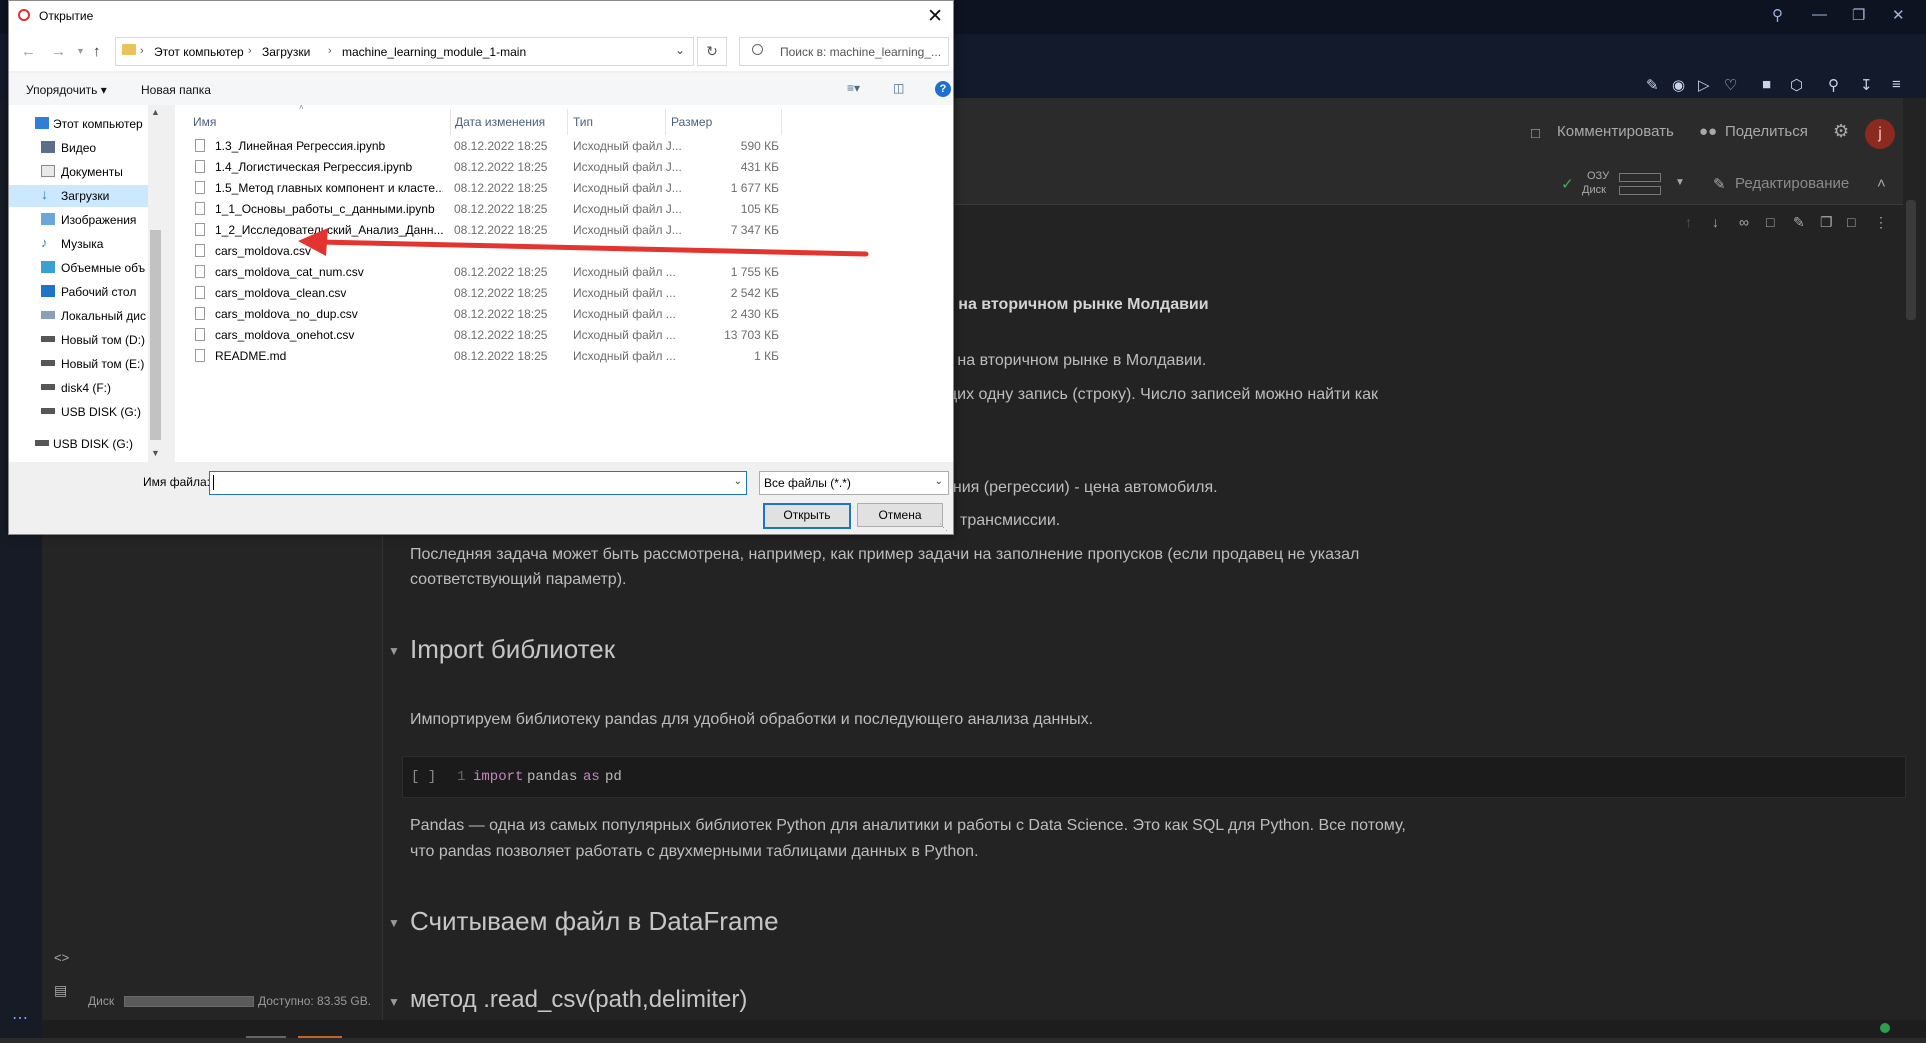  I want to click on close-icon: ✕, so click(935, 16).